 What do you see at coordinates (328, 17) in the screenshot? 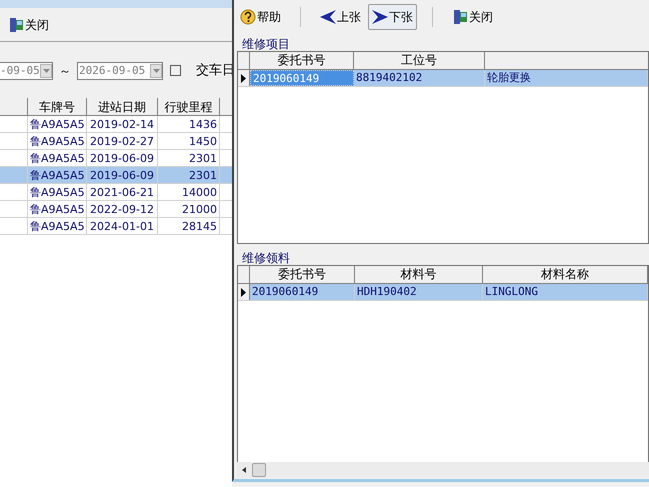
I see `left-arrow-icon` at bounding box center [328, 17].